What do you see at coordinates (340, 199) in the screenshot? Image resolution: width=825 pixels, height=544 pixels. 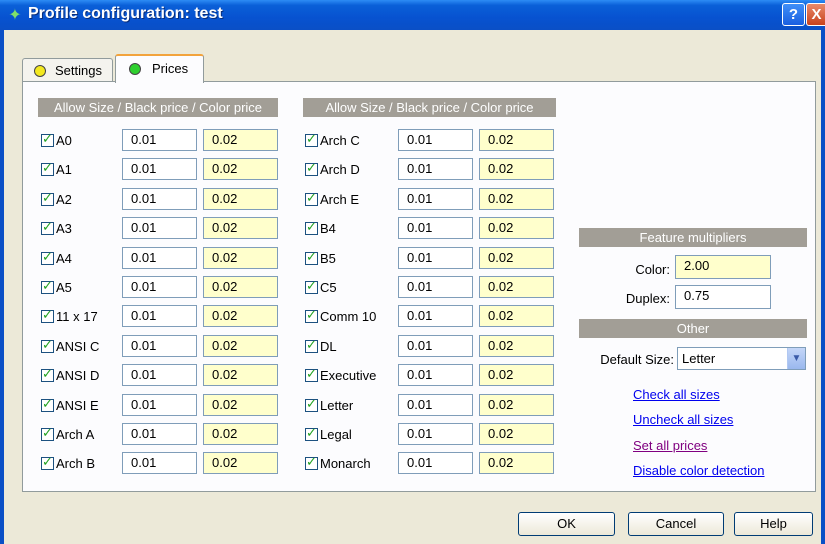 I see `size-label: Arch E` at bounding box center [340, 199].